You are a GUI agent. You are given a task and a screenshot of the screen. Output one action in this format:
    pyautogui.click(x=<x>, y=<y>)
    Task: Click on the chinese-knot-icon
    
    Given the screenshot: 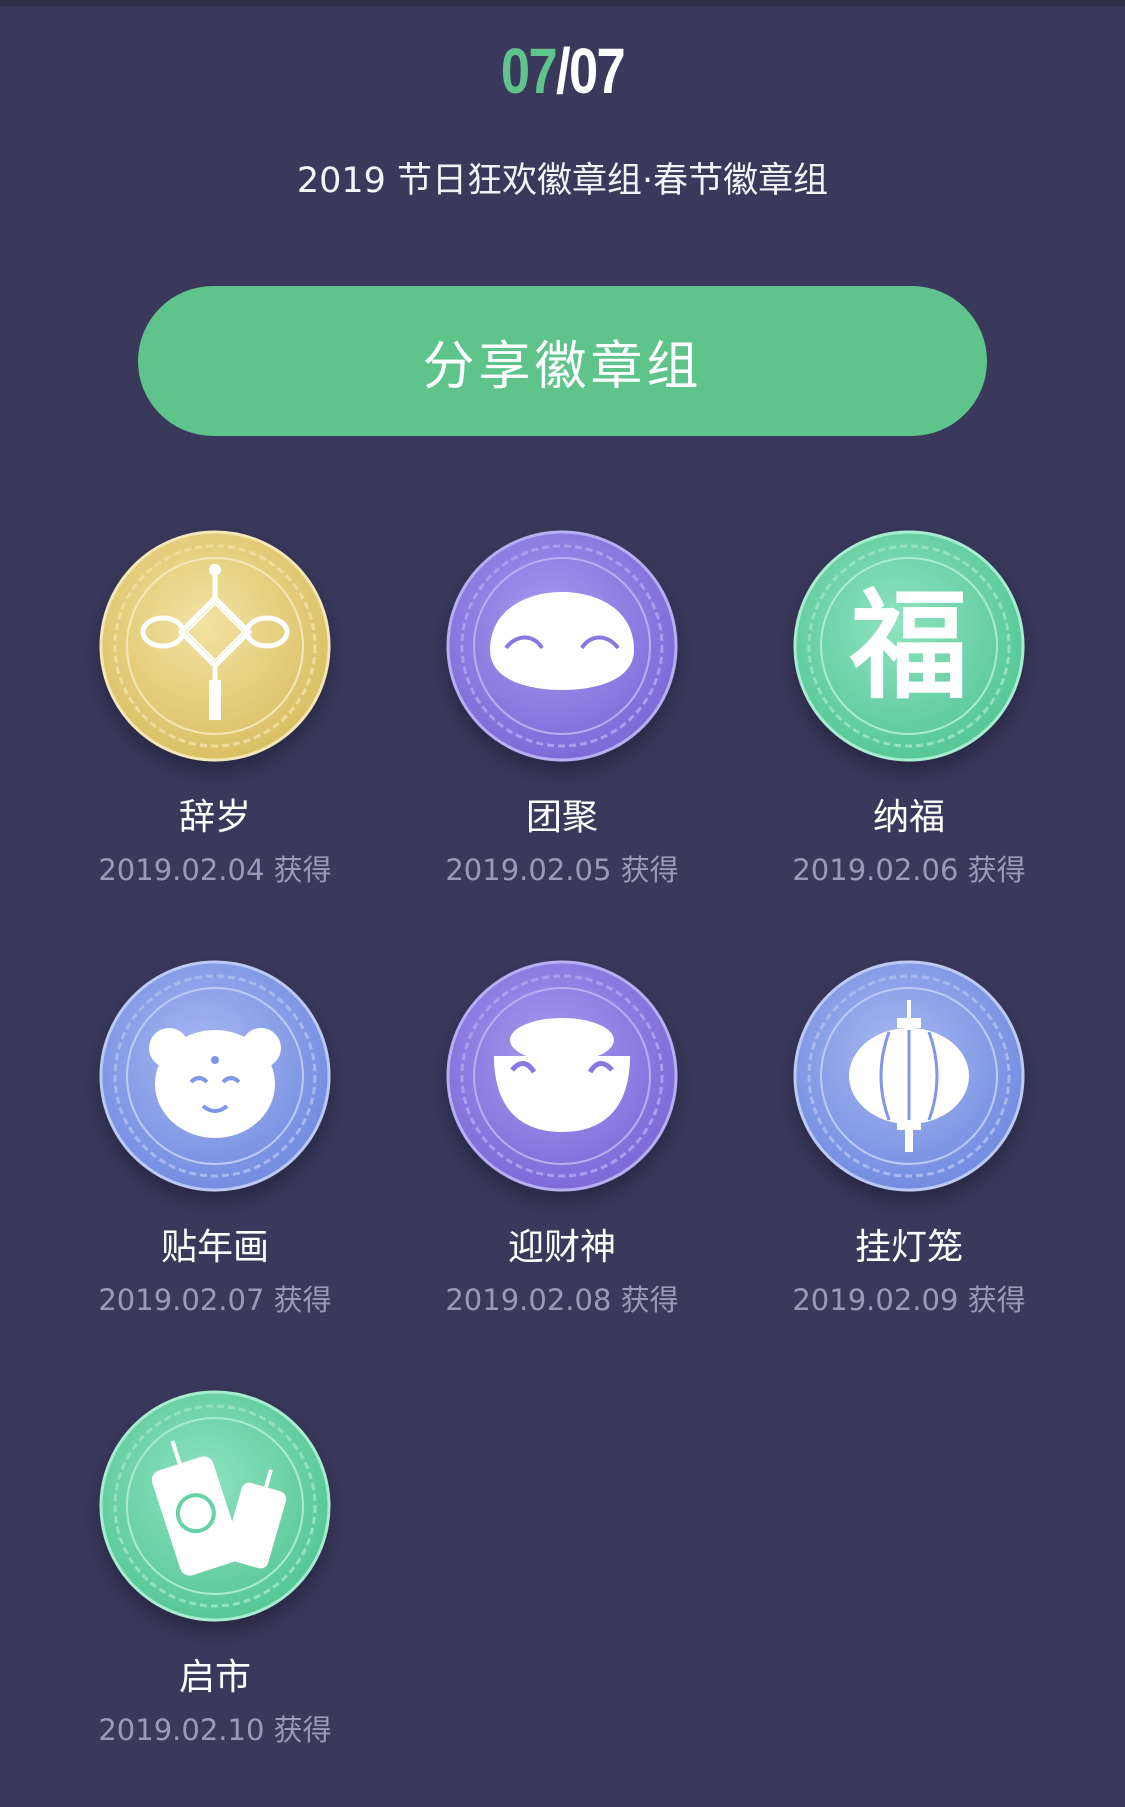 What is the action you would take?
    pyautogui.click(x=215, y=642)
    